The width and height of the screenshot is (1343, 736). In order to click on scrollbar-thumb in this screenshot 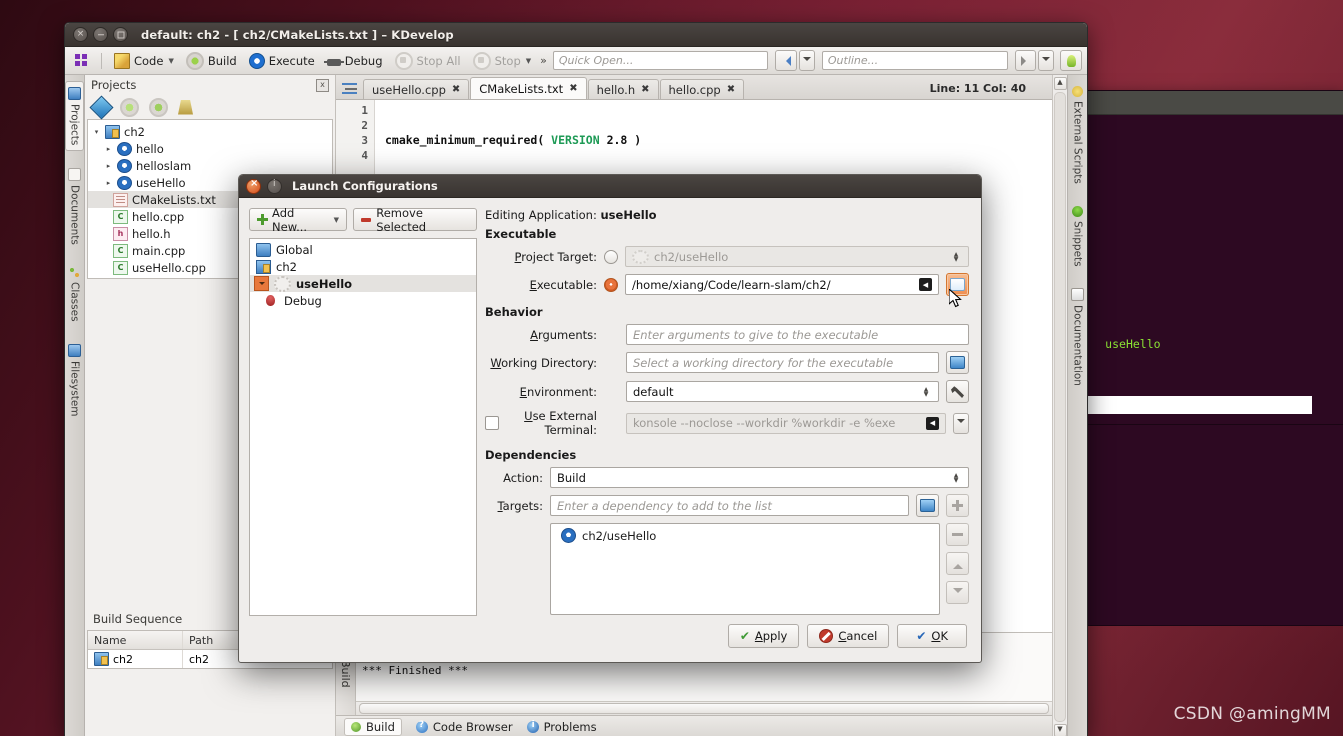, I will do `click(704, 708)`.